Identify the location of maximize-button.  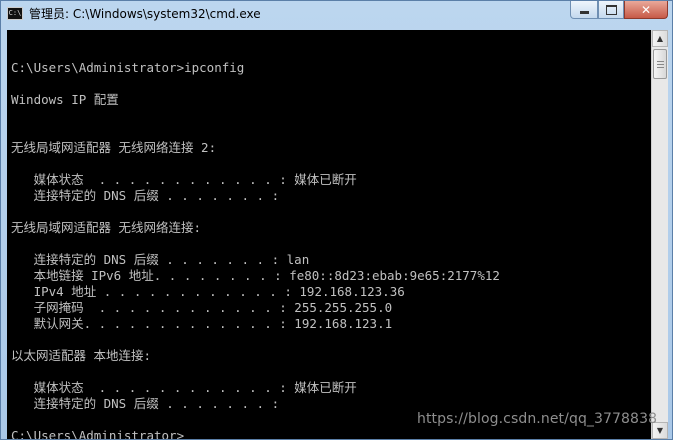
(611, 10).